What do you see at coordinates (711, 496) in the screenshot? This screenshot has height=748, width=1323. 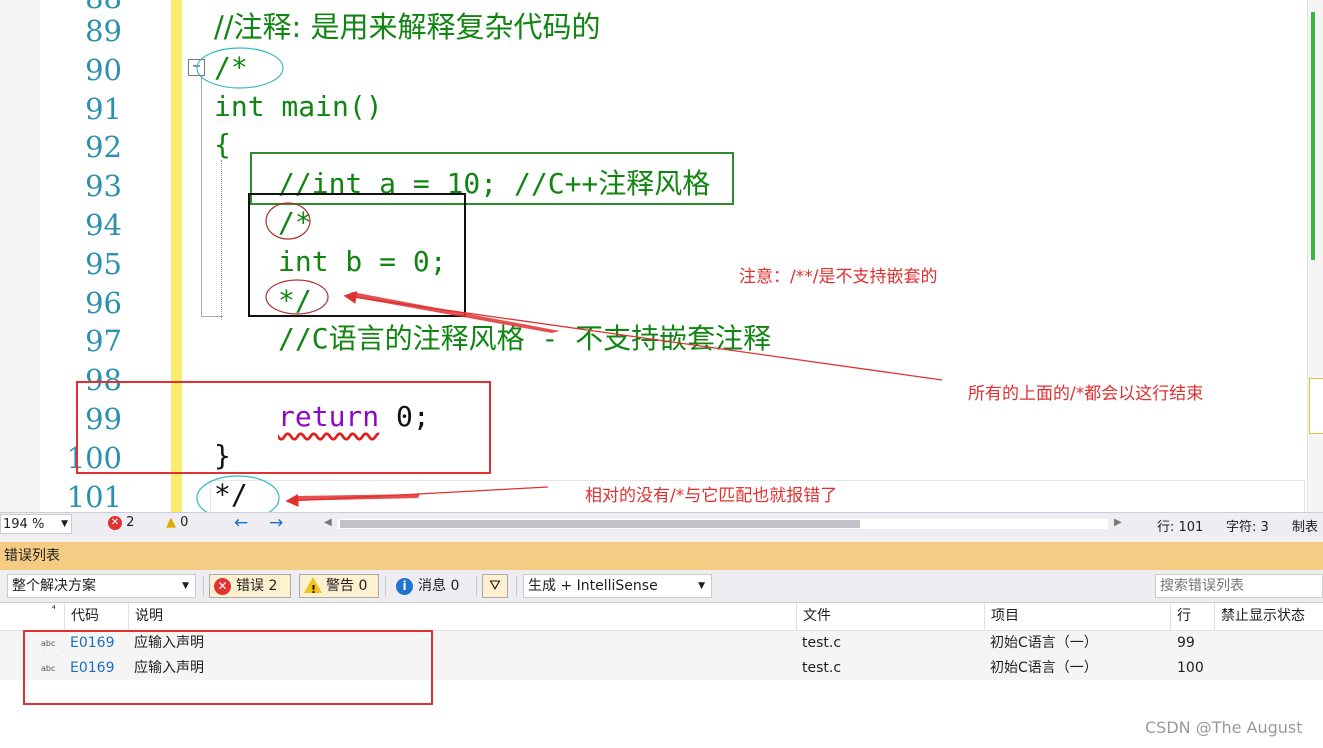 I see `annotation-note-unmatched: 相对的没有/*与它匹配也就报错了` at bounding box center [711, 496].